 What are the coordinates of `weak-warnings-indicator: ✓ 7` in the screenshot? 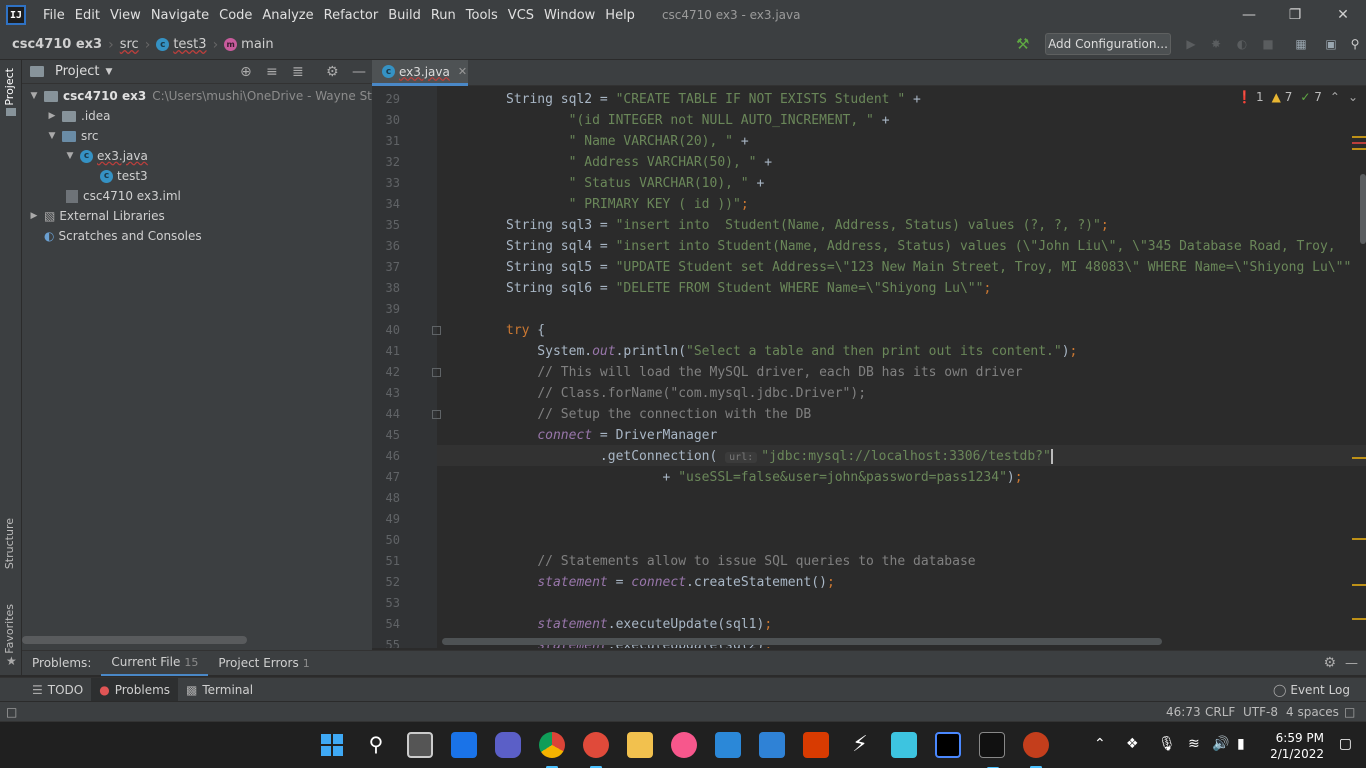 It's located at (1311, 97).